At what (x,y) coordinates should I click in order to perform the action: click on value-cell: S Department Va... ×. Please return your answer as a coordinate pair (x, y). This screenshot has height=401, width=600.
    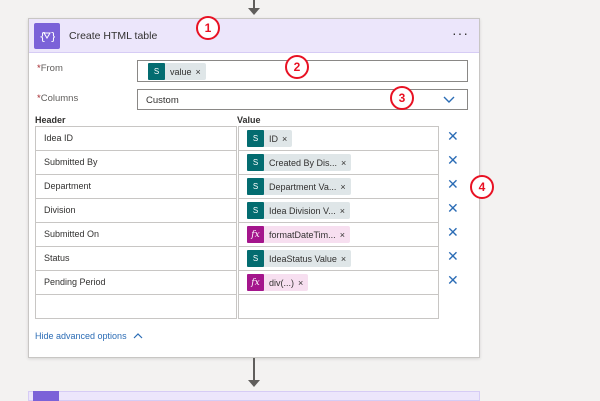
    Looking at the image, I should click on (338, 186).